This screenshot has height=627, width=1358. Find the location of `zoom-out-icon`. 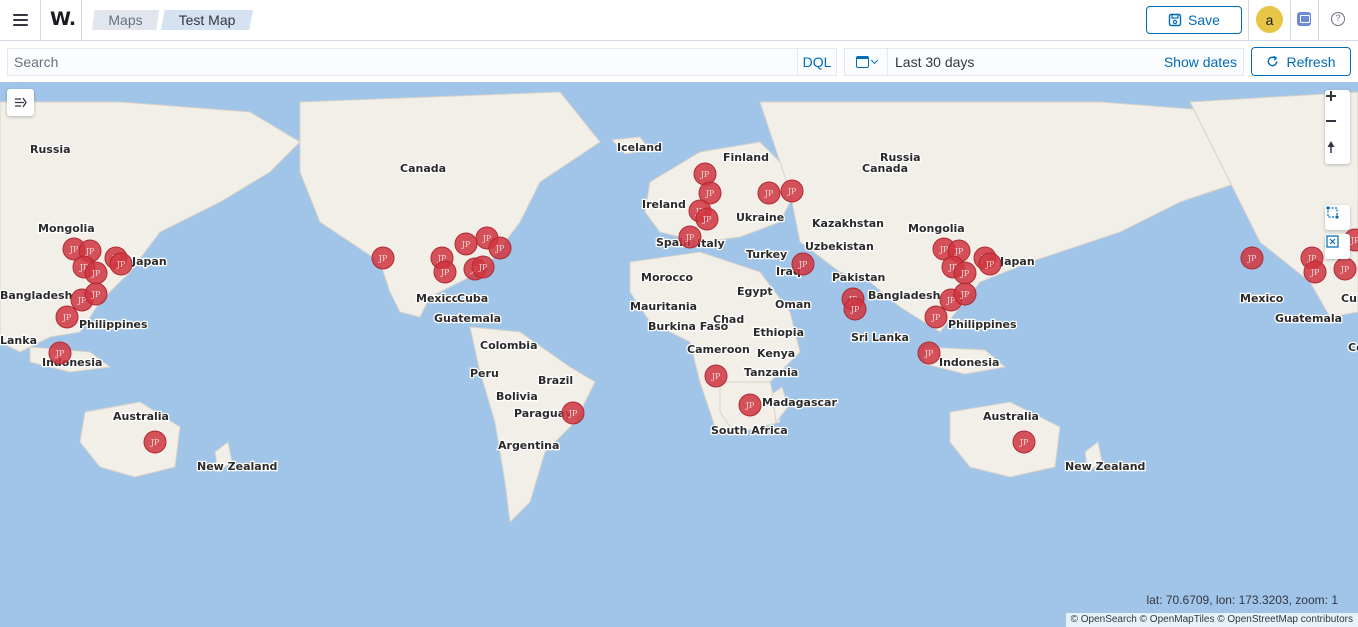

zoom-out-icon is located at coordinates (1337, 127).